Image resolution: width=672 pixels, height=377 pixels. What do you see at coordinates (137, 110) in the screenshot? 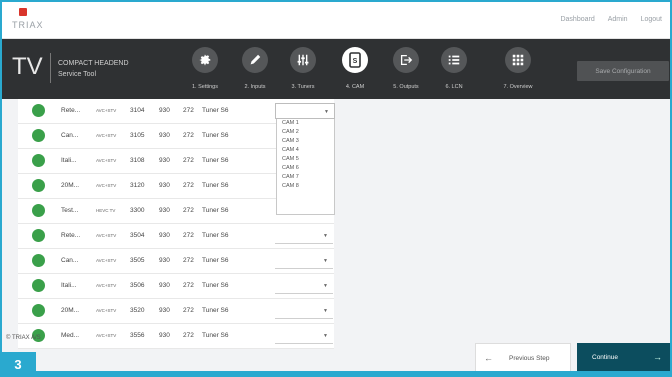
I see `service-id: 3104` at bounding box center [137, 110].